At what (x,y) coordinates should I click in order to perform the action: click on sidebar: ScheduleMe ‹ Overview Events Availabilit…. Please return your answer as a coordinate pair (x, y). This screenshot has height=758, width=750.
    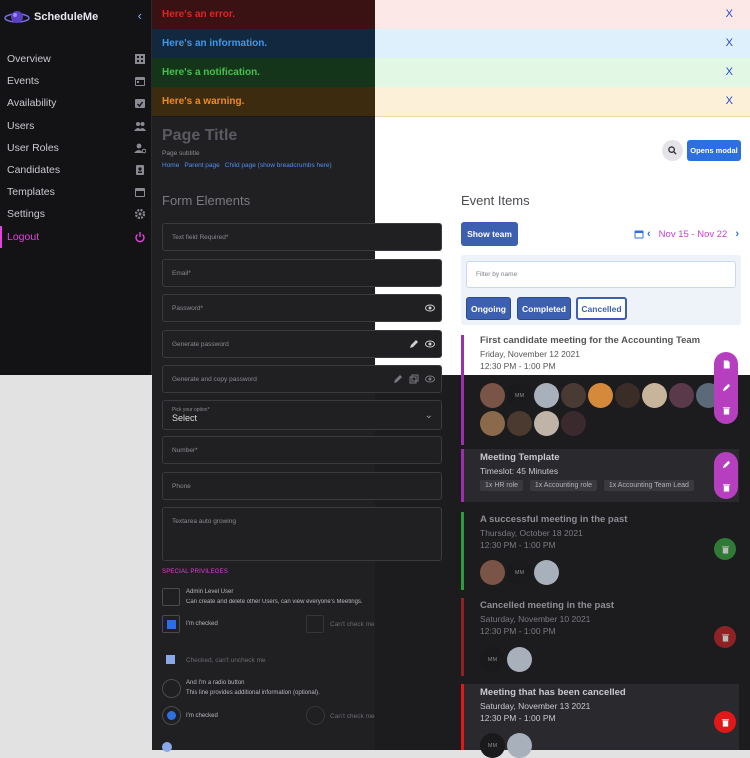
    Looking at the image, I should click on (76, 187).